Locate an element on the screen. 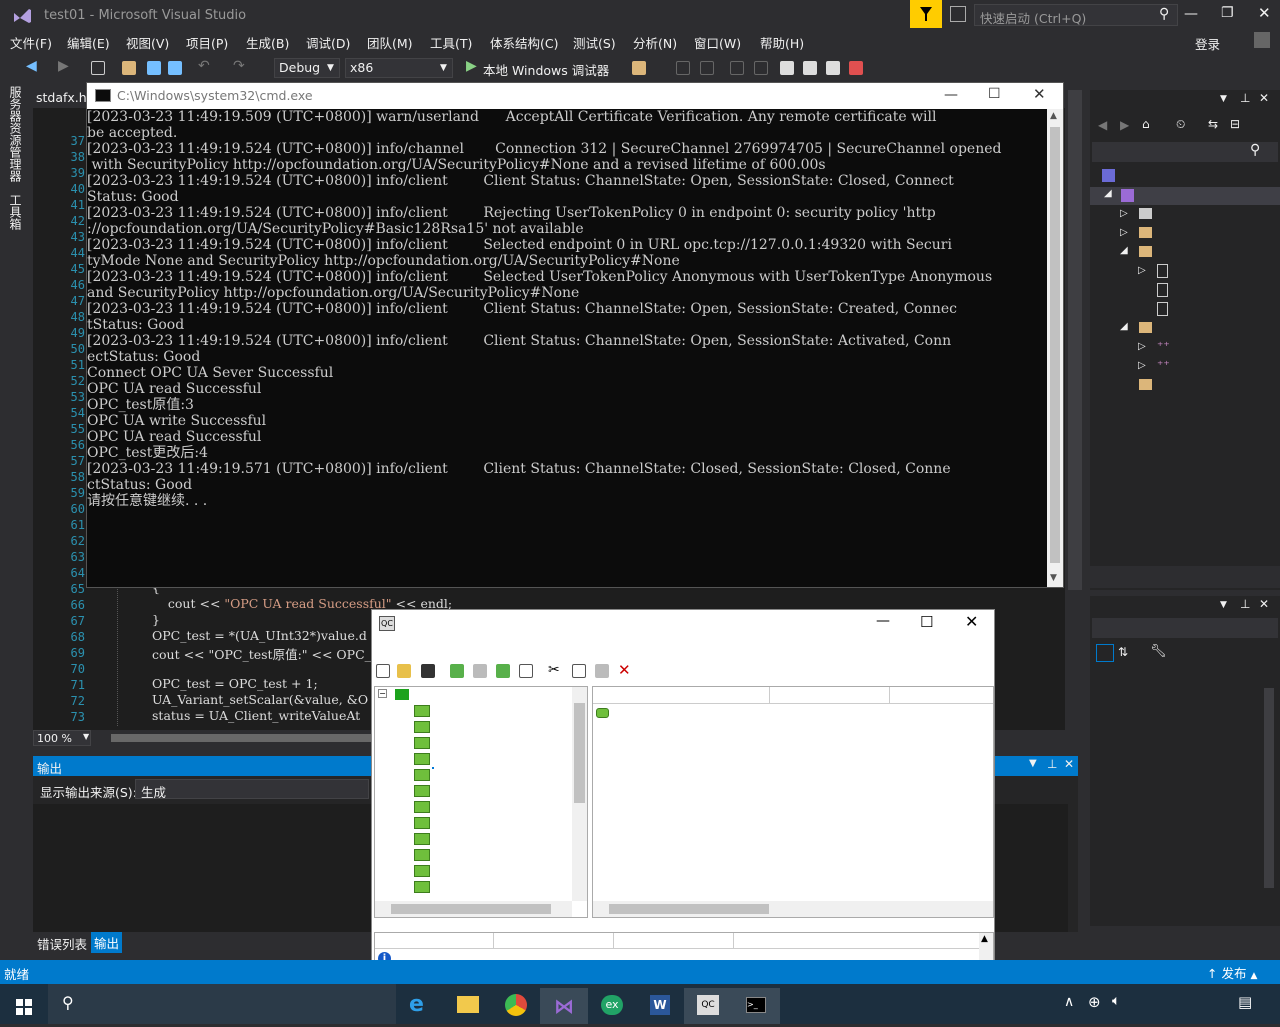 The image size is (1280, 1027). tree-item-resource-files is located at coordinates (1185, 386).